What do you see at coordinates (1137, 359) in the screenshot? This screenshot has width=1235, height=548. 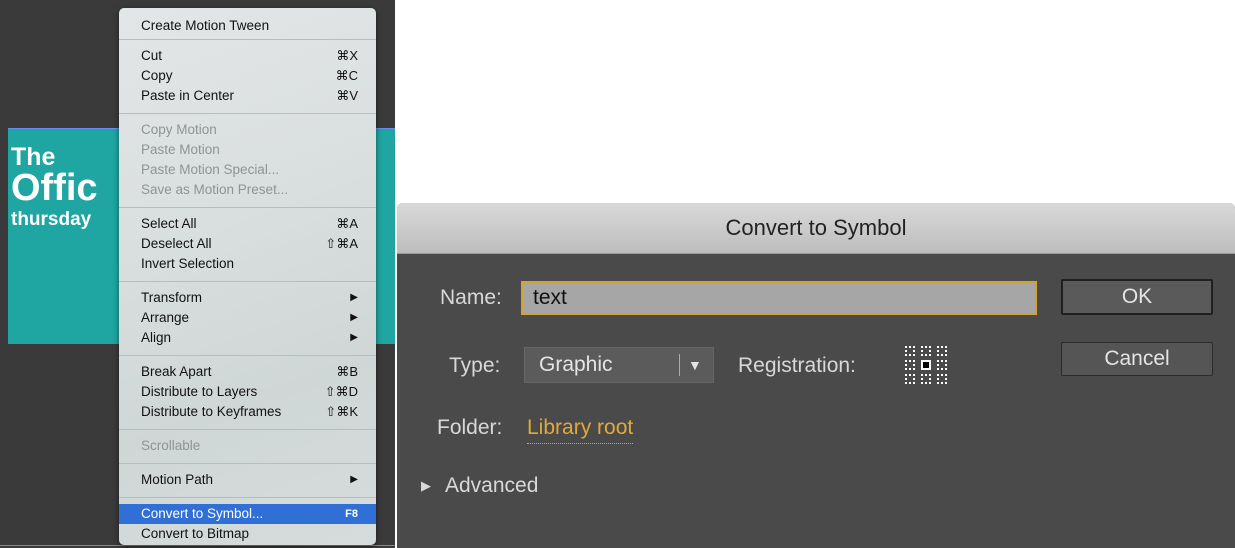 I see `cancel-button: Cancel` at bounding box center [1137, 359].